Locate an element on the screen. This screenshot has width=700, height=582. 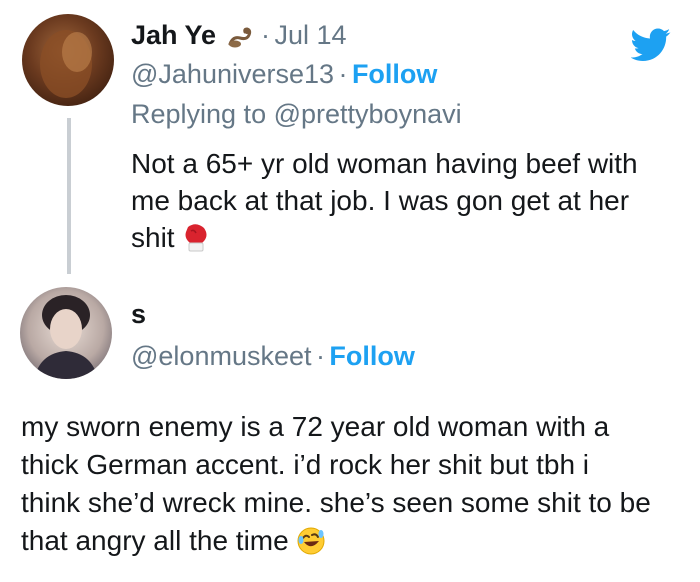
replying-to: Replying to @prettyboynavi is located at coordinates (296, 114).